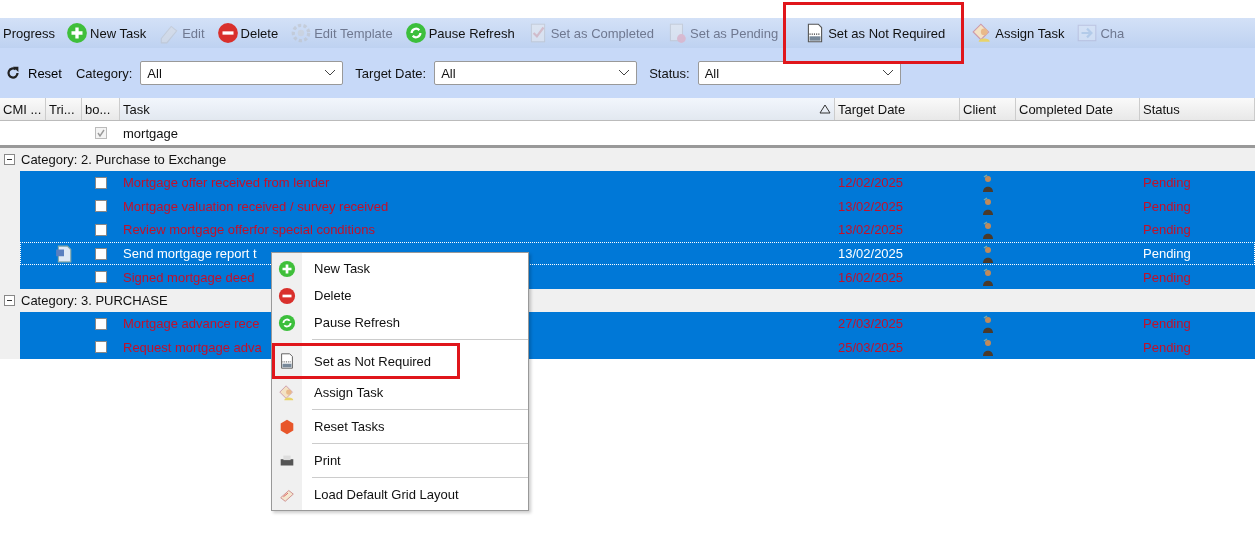  What do you see at coordinates (1018, 33) in the screenshot?
I see `toolbar-button: Assign Task` at bounding box center [1018, 33].